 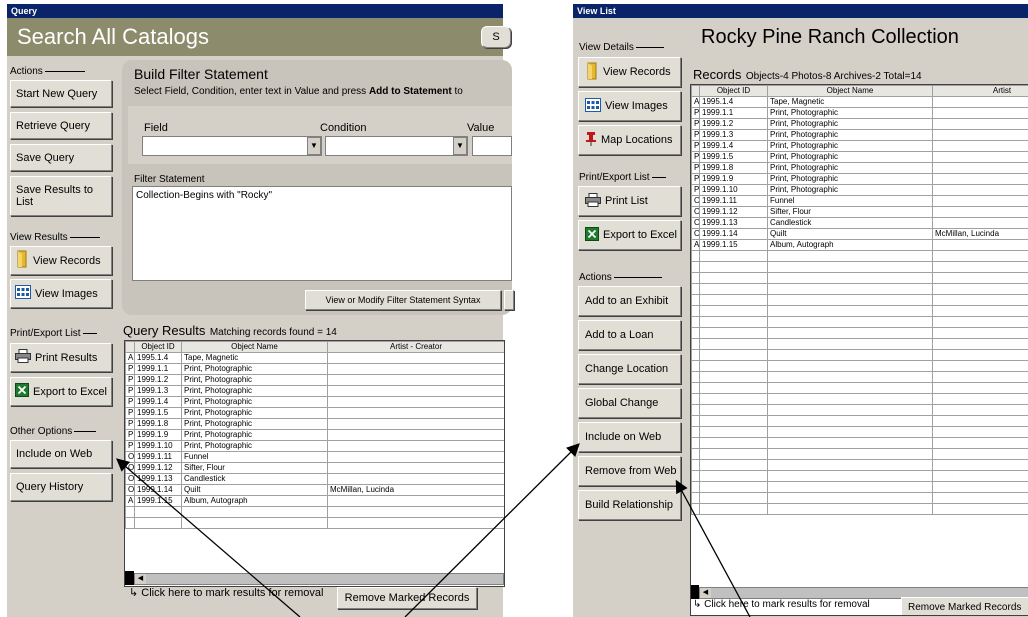 What do you see at coordinates (713, 548) in the screenshot?
I see `arrow-to-remove-from-web` at bounding box center [713, 548].